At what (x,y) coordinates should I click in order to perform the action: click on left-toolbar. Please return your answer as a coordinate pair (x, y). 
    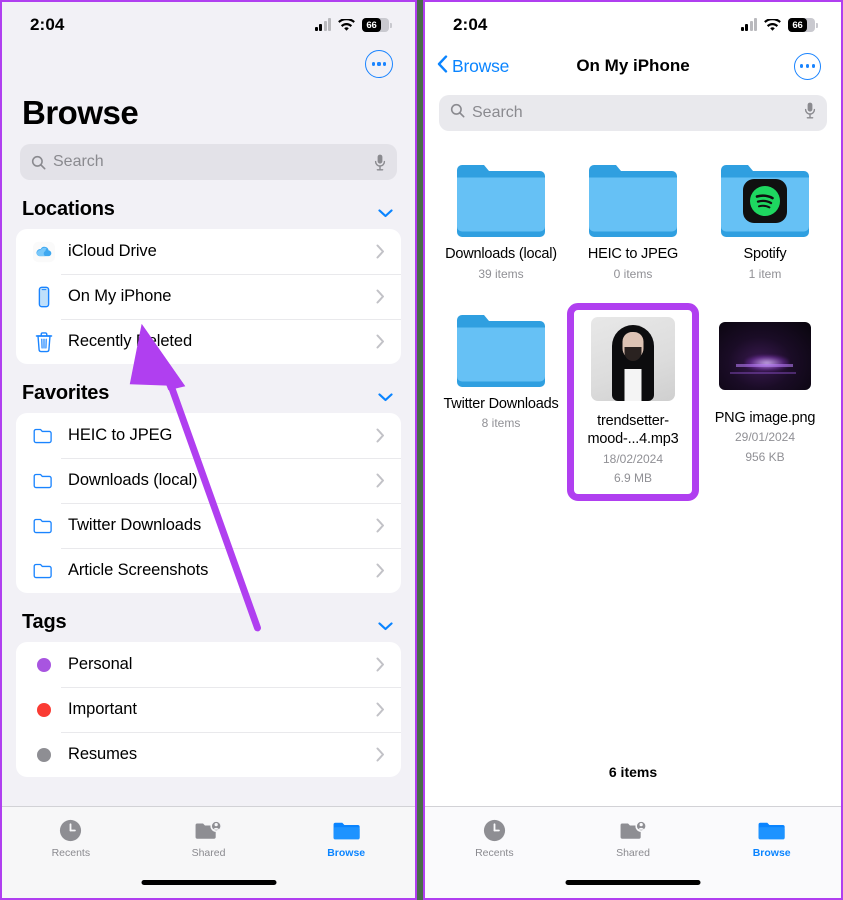
    Looking at the image, I should click on (208, 68).